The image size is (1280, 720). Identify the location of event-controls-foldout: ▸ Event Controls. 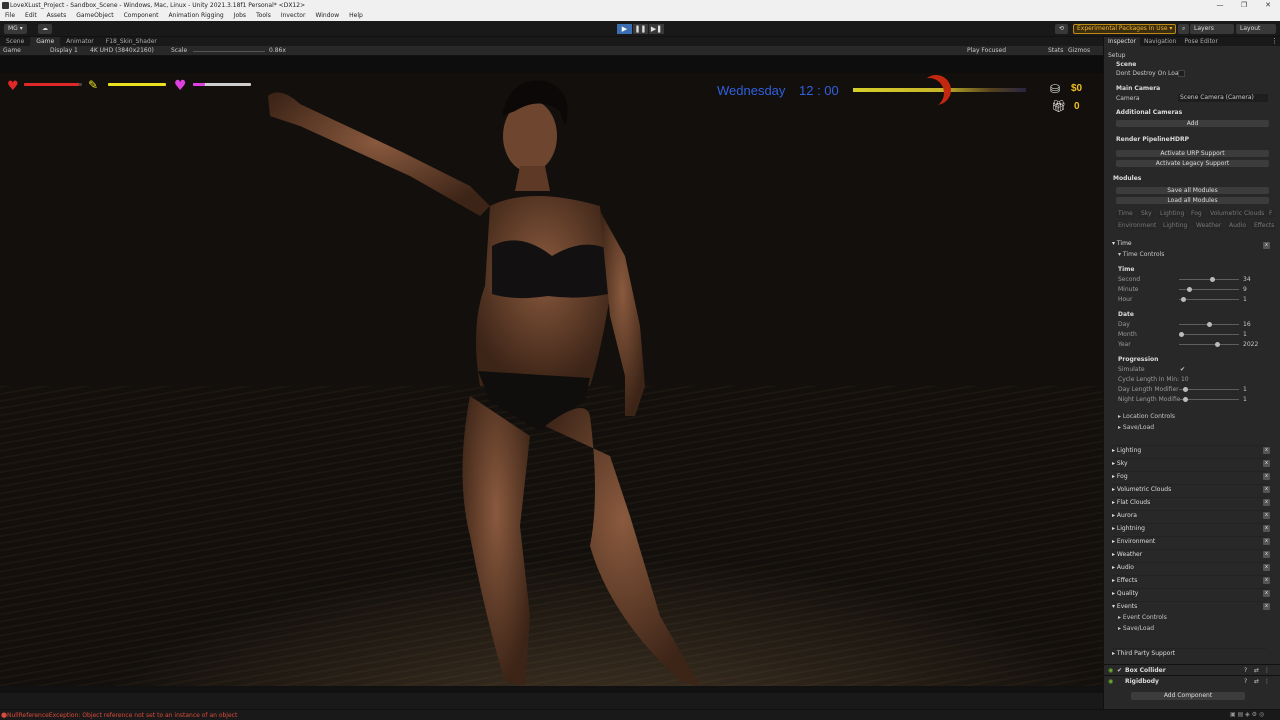
(1142, 617).